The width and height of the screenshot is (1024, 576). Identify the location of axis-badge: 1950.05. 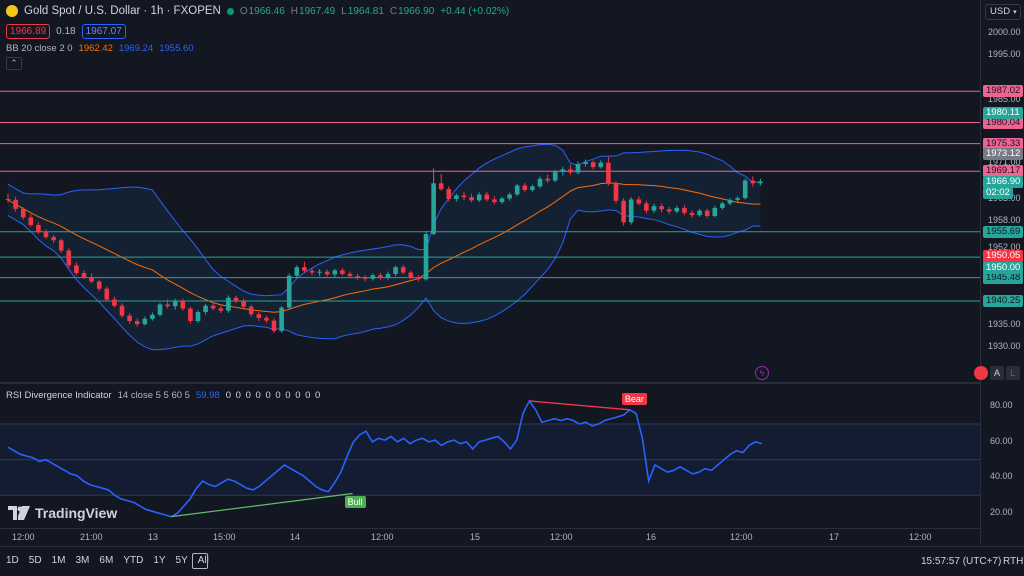
(1003, 256).